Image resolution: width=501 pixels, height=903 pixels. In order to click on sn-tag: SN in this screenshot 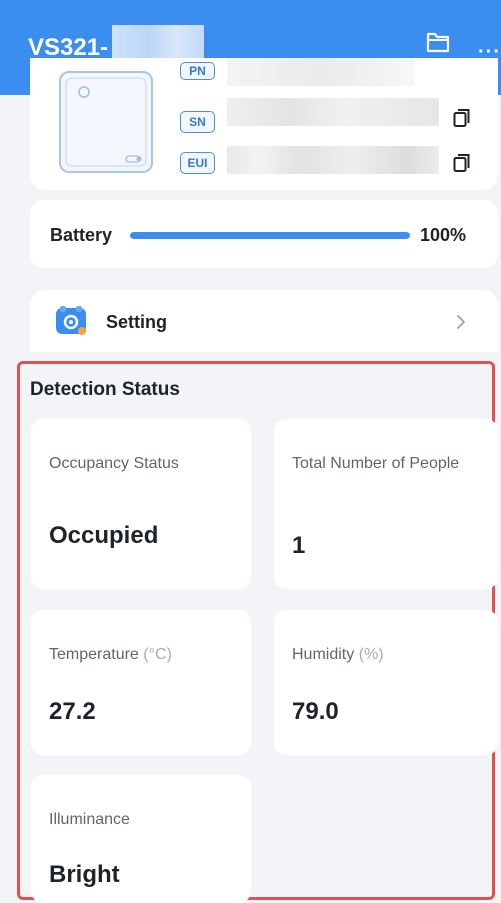, I will do `click(197, 122)`.